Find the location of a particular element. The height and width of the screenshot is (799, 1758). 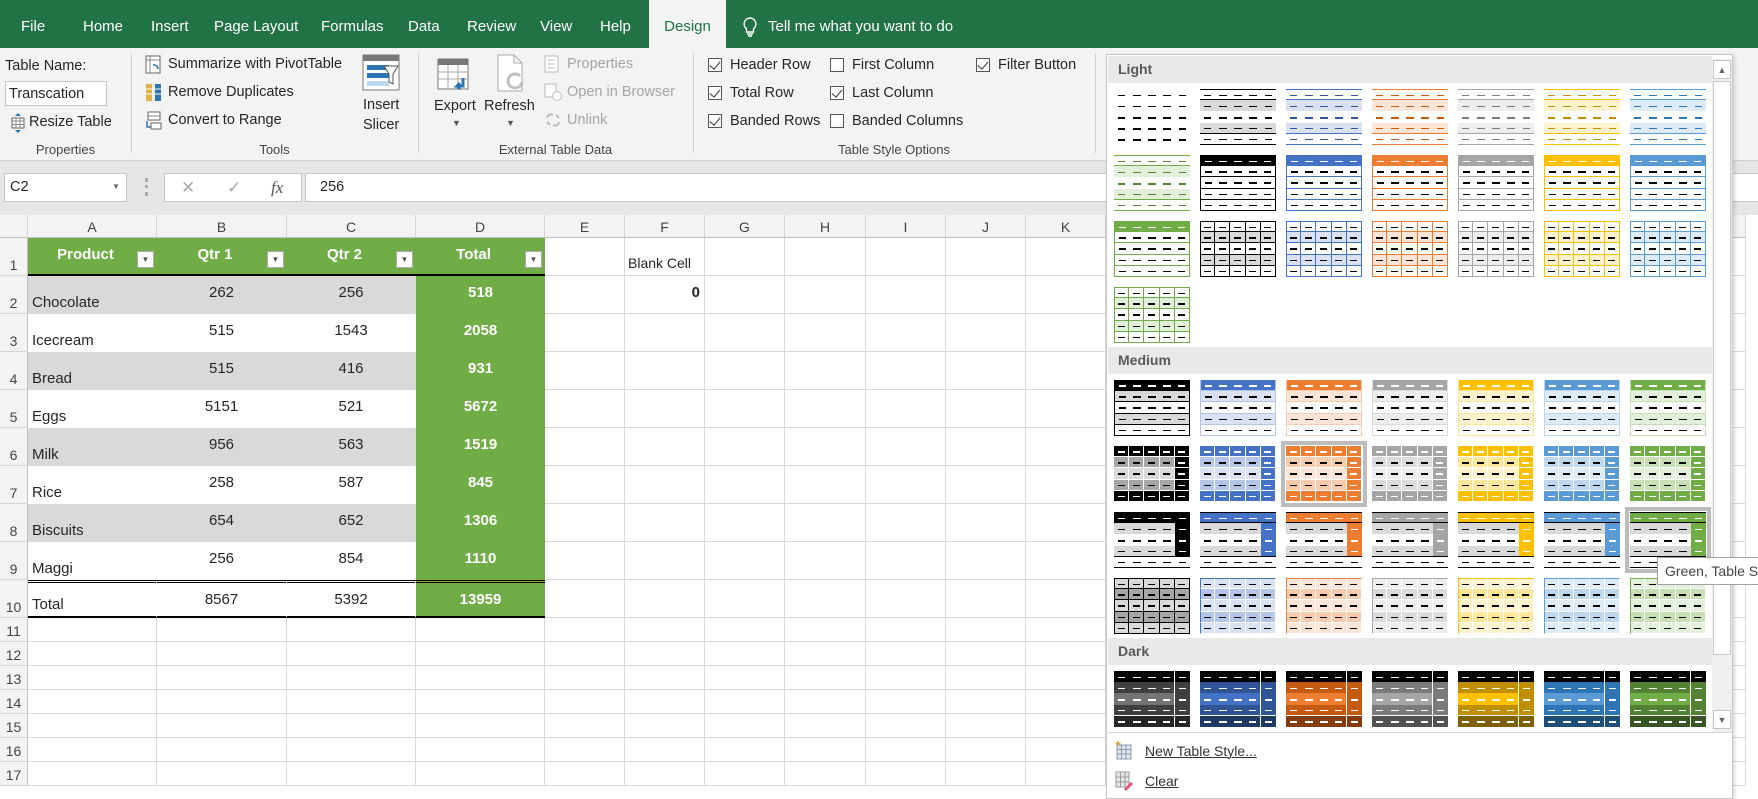

table-cell: Eggs is located at coordinates (92, 409).